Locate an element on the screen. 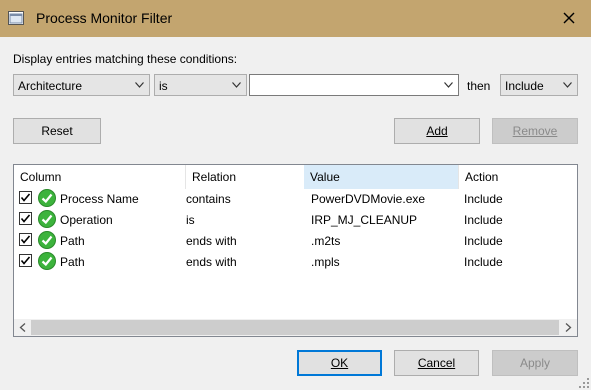  column-header-label: Column is located at coordinates (41, 177).